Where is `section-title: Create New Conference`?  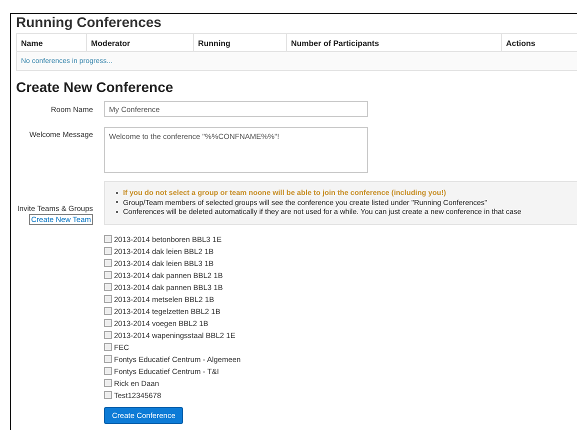
section-title: Create New Conference is located at coordinates (95, 87).